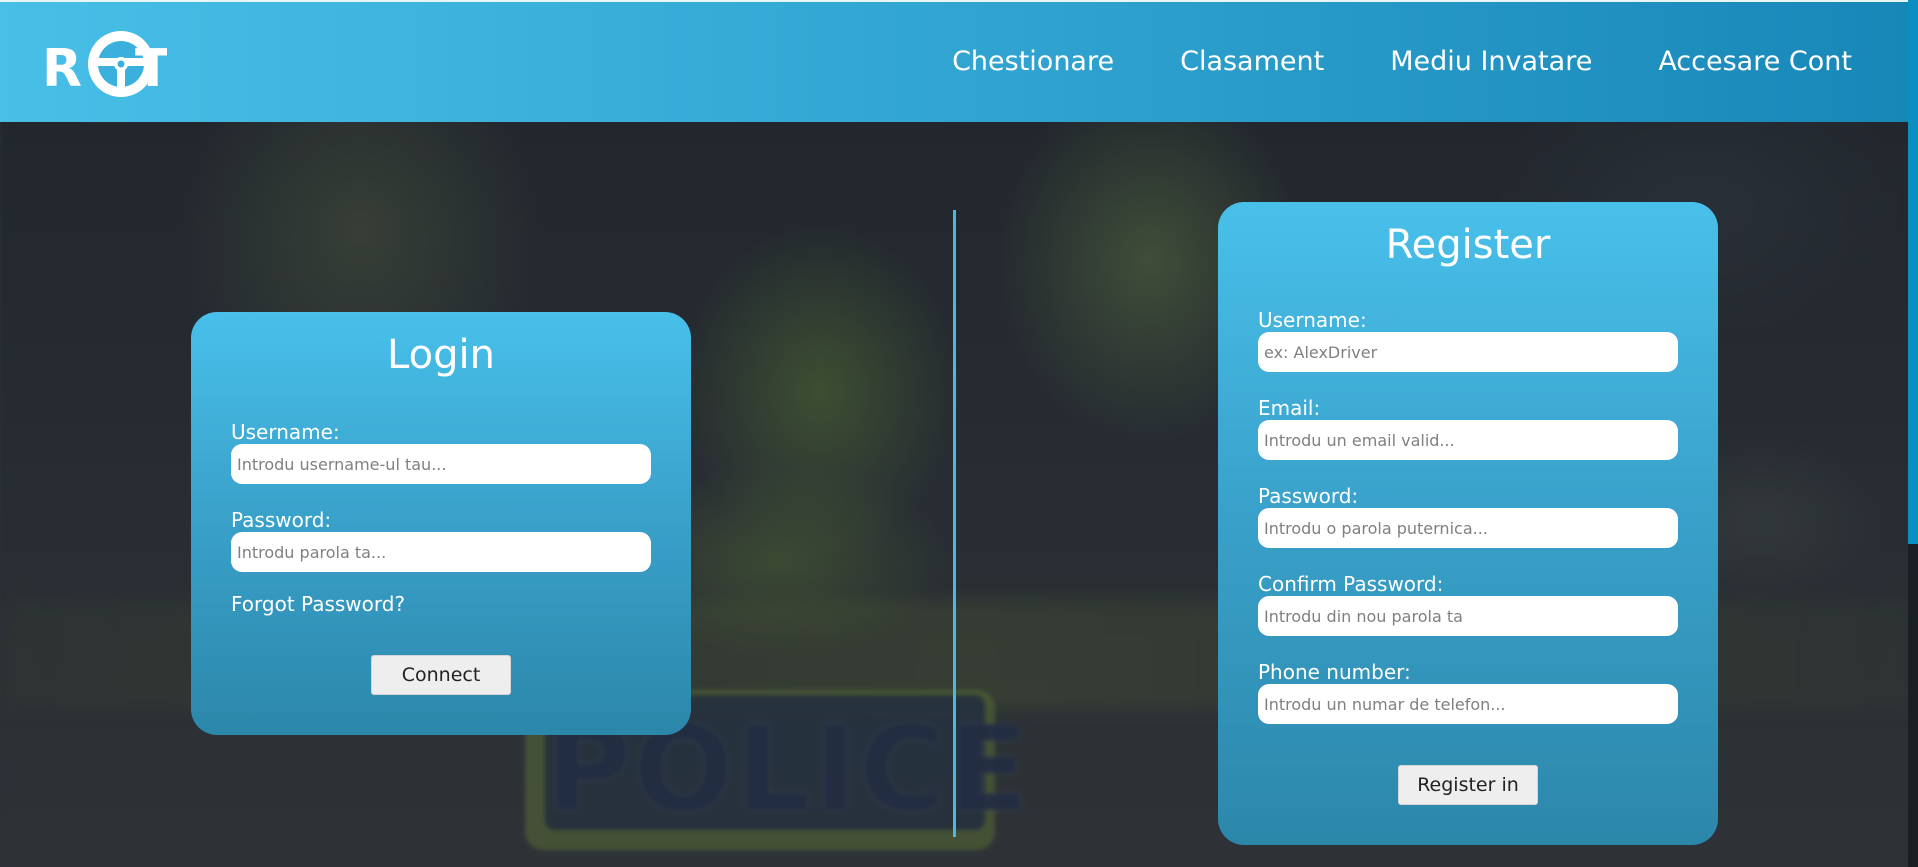  I want to click on register-password-input, so click(1468, 528).